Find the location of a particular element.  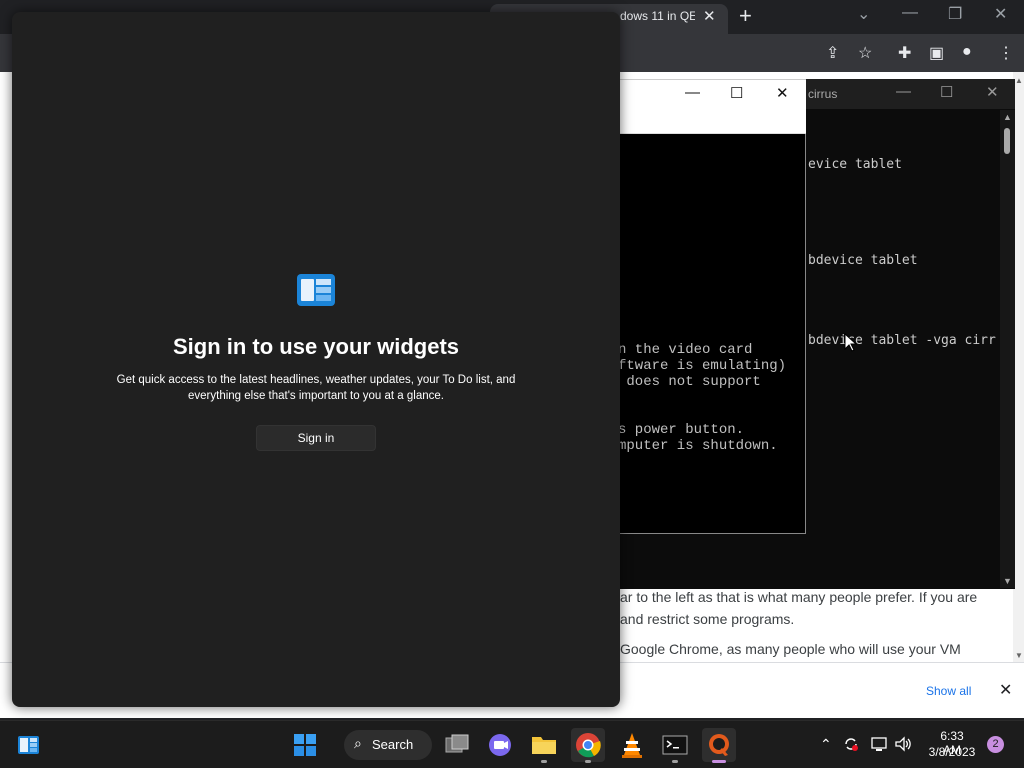

qemu-display is located at coordinates (713, 334).